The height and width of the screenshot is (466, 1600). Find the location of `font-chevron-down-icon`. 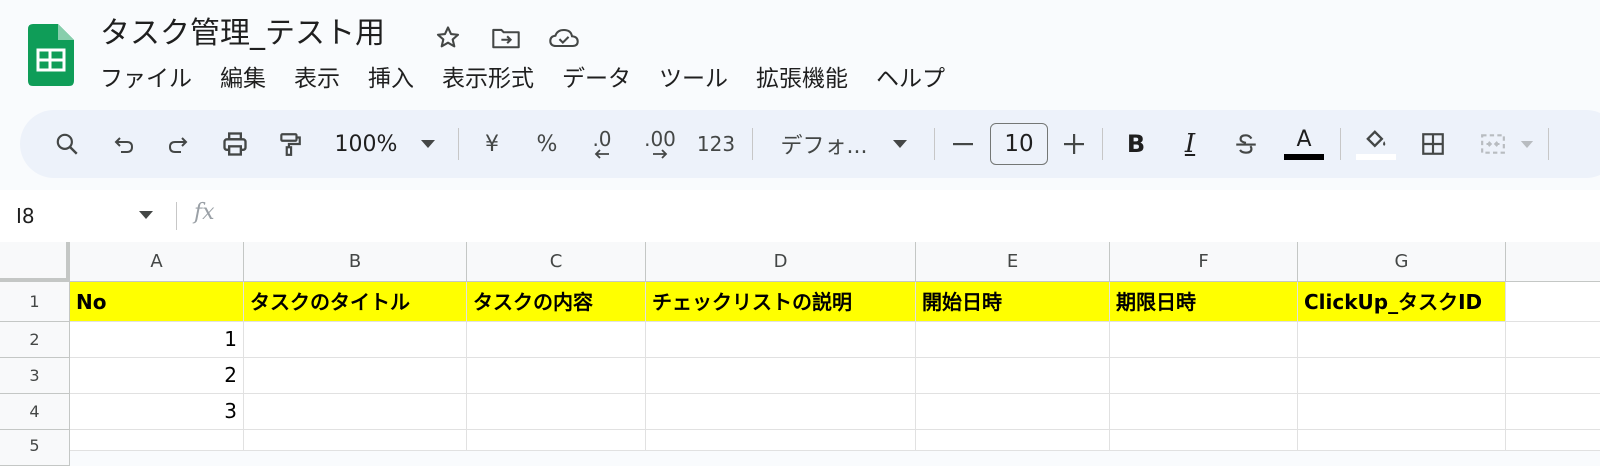

font-chevron-down-icon is located at coordinates (900, 144).